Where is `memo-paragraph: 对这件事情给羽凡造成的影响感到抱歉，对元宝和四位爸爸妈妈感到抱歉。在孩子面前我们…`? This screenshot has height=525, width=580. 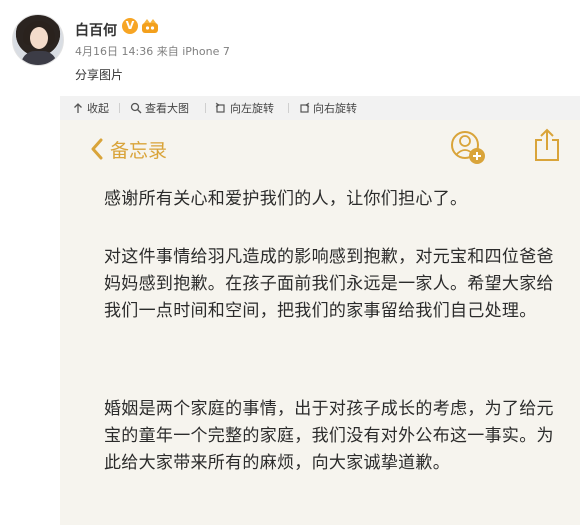
memo-paragraph: 对这件事情给羽凡造成的影响感到抱歉，对元宝和四位爸爸妈妈感到抱歉。在孩子面前我们… is located at coordinates (329, 284).